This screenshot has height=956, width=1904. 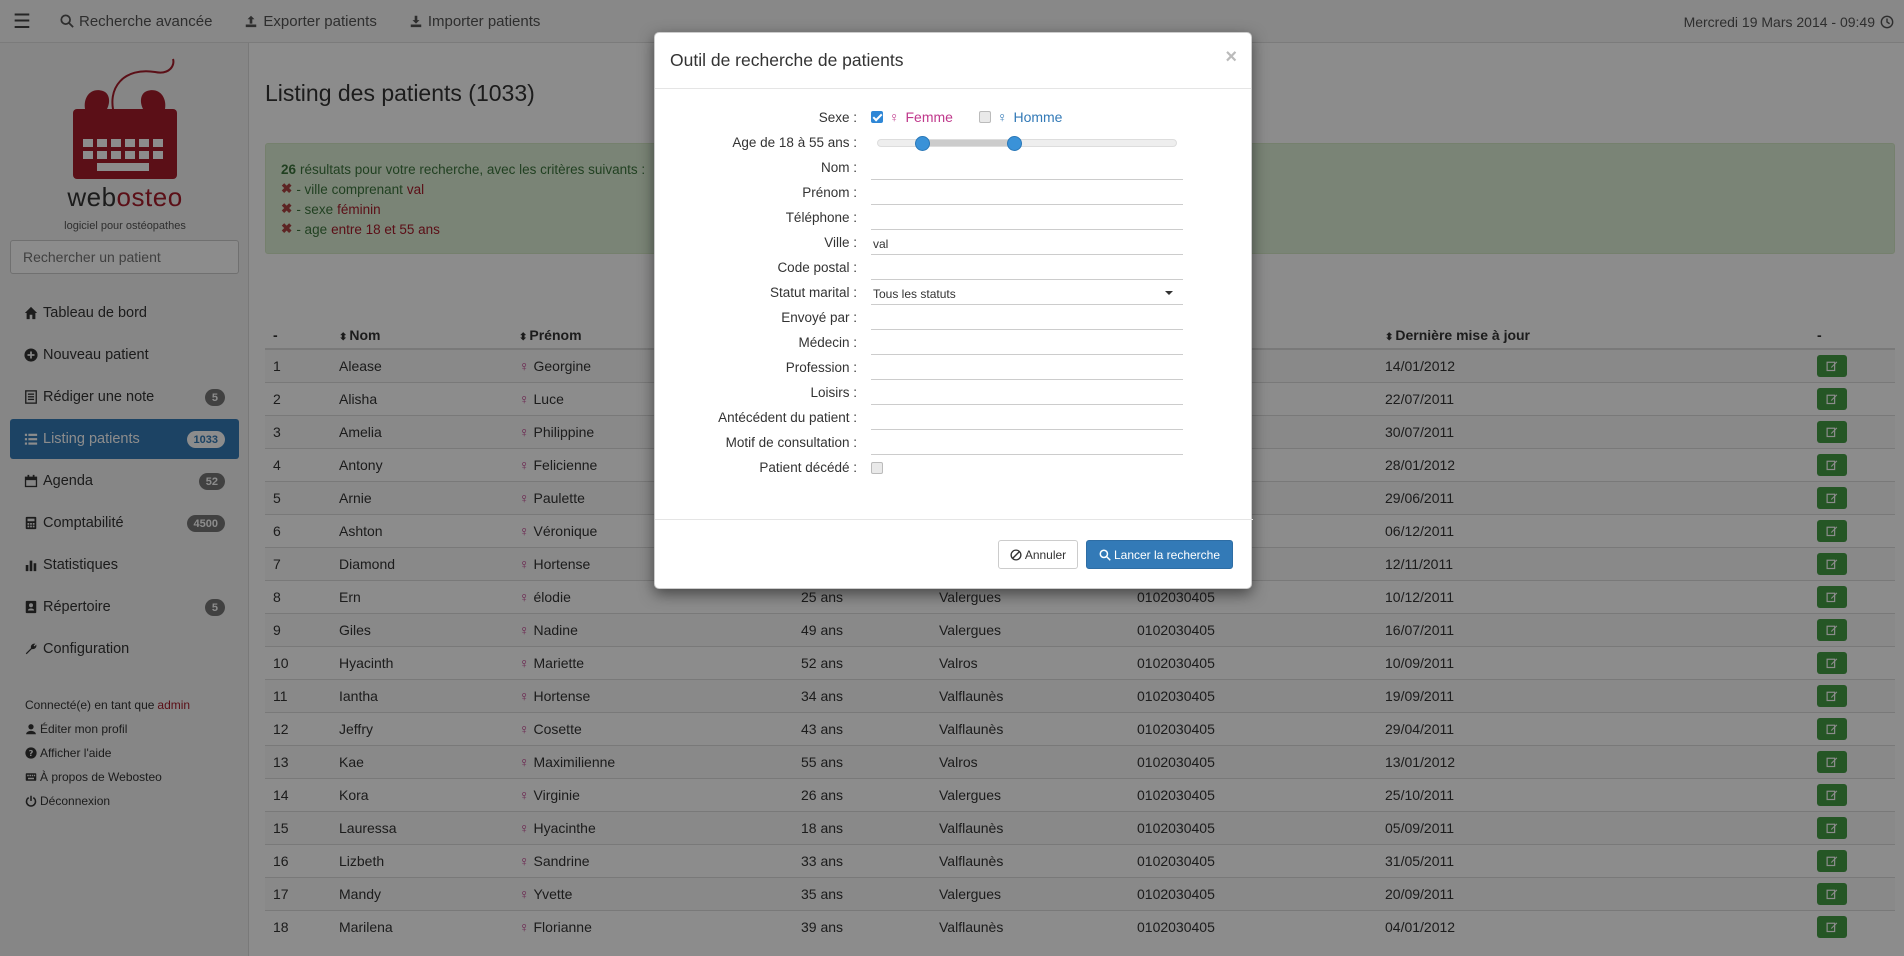 What do you see at coordinates (968, 143) in the screenshot?
I see `age-range-fill` at bounding box center [968, 143].